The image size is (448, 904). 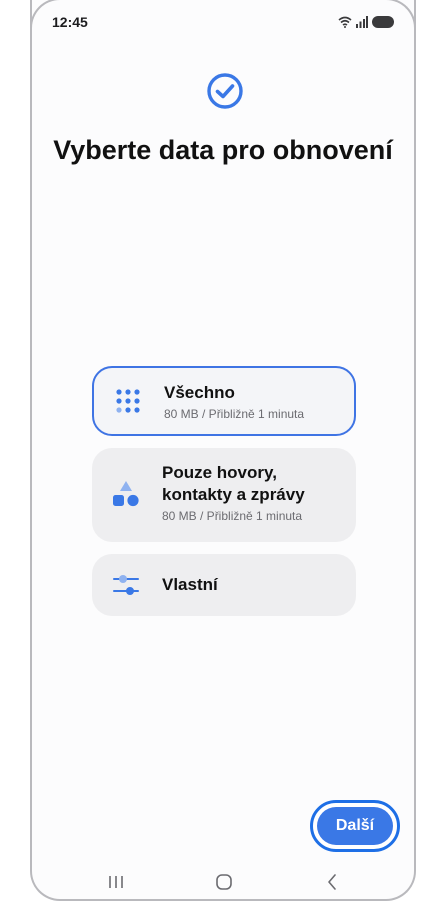 I want to click on option-custom: Vlastní, so click(x=224, y=585).